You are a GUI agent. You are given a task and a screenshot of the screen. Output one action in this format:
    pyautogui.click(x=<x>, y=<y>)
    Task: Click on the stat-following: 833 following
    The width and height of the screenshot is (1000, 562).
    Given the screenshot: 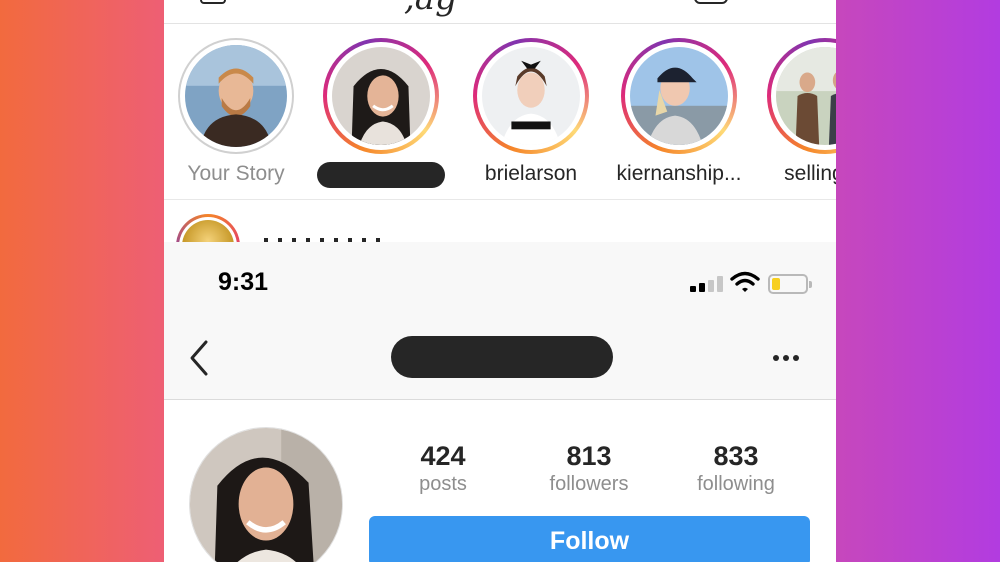 What is the action you would take?
    pyautogui.click(x=736, y=468)
    